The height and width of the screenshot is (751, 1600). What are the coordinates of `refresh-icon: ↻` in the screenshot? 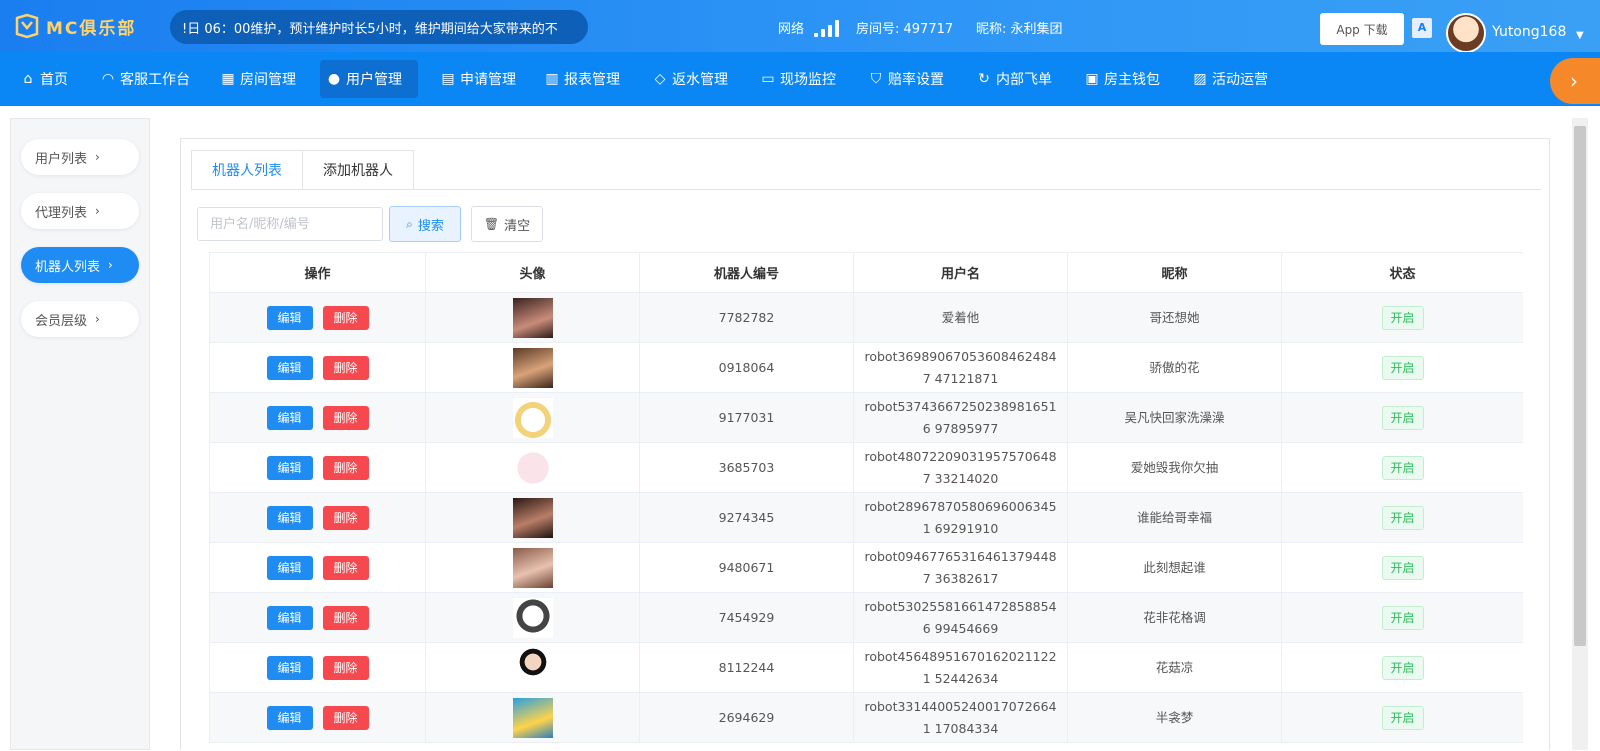 It's located at (984, 79).